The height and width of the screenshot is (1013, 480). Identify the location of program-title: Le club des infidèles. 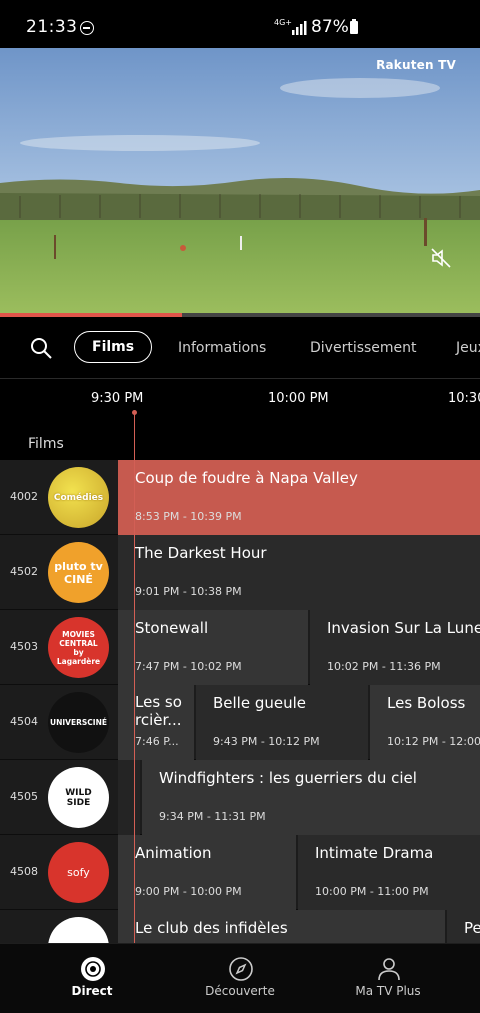
(211, 928).